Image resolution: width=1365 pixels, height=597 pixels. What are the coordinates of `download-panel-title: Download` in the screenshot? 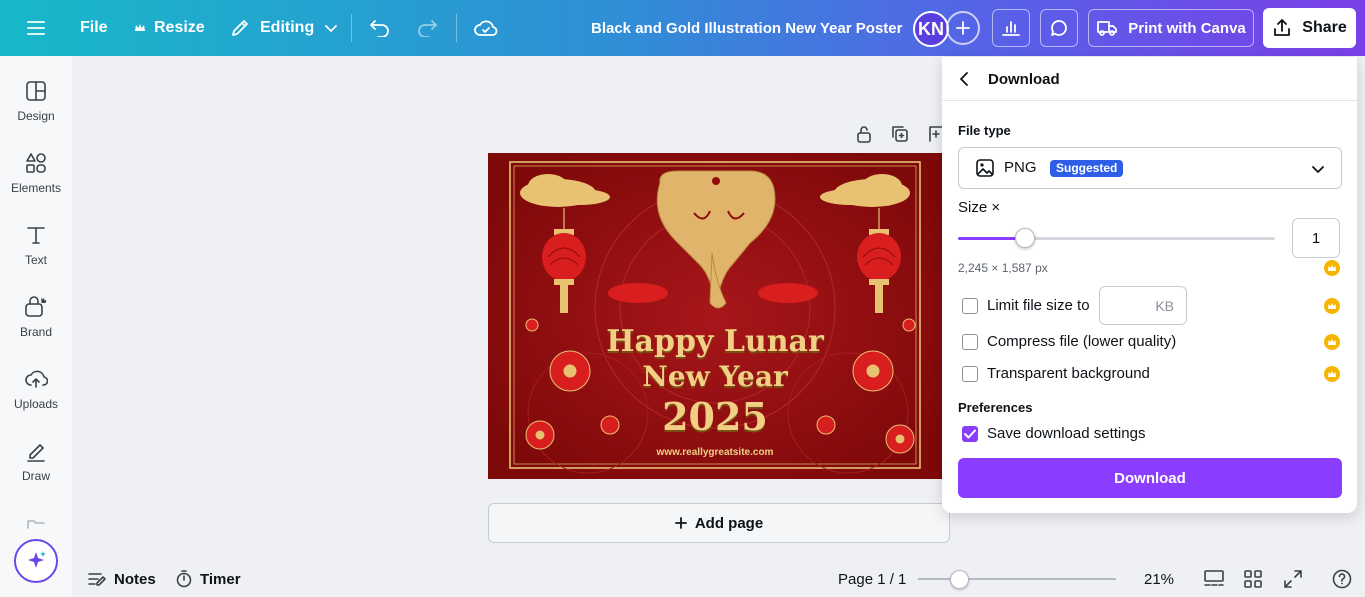 It's located at (1024, 79).